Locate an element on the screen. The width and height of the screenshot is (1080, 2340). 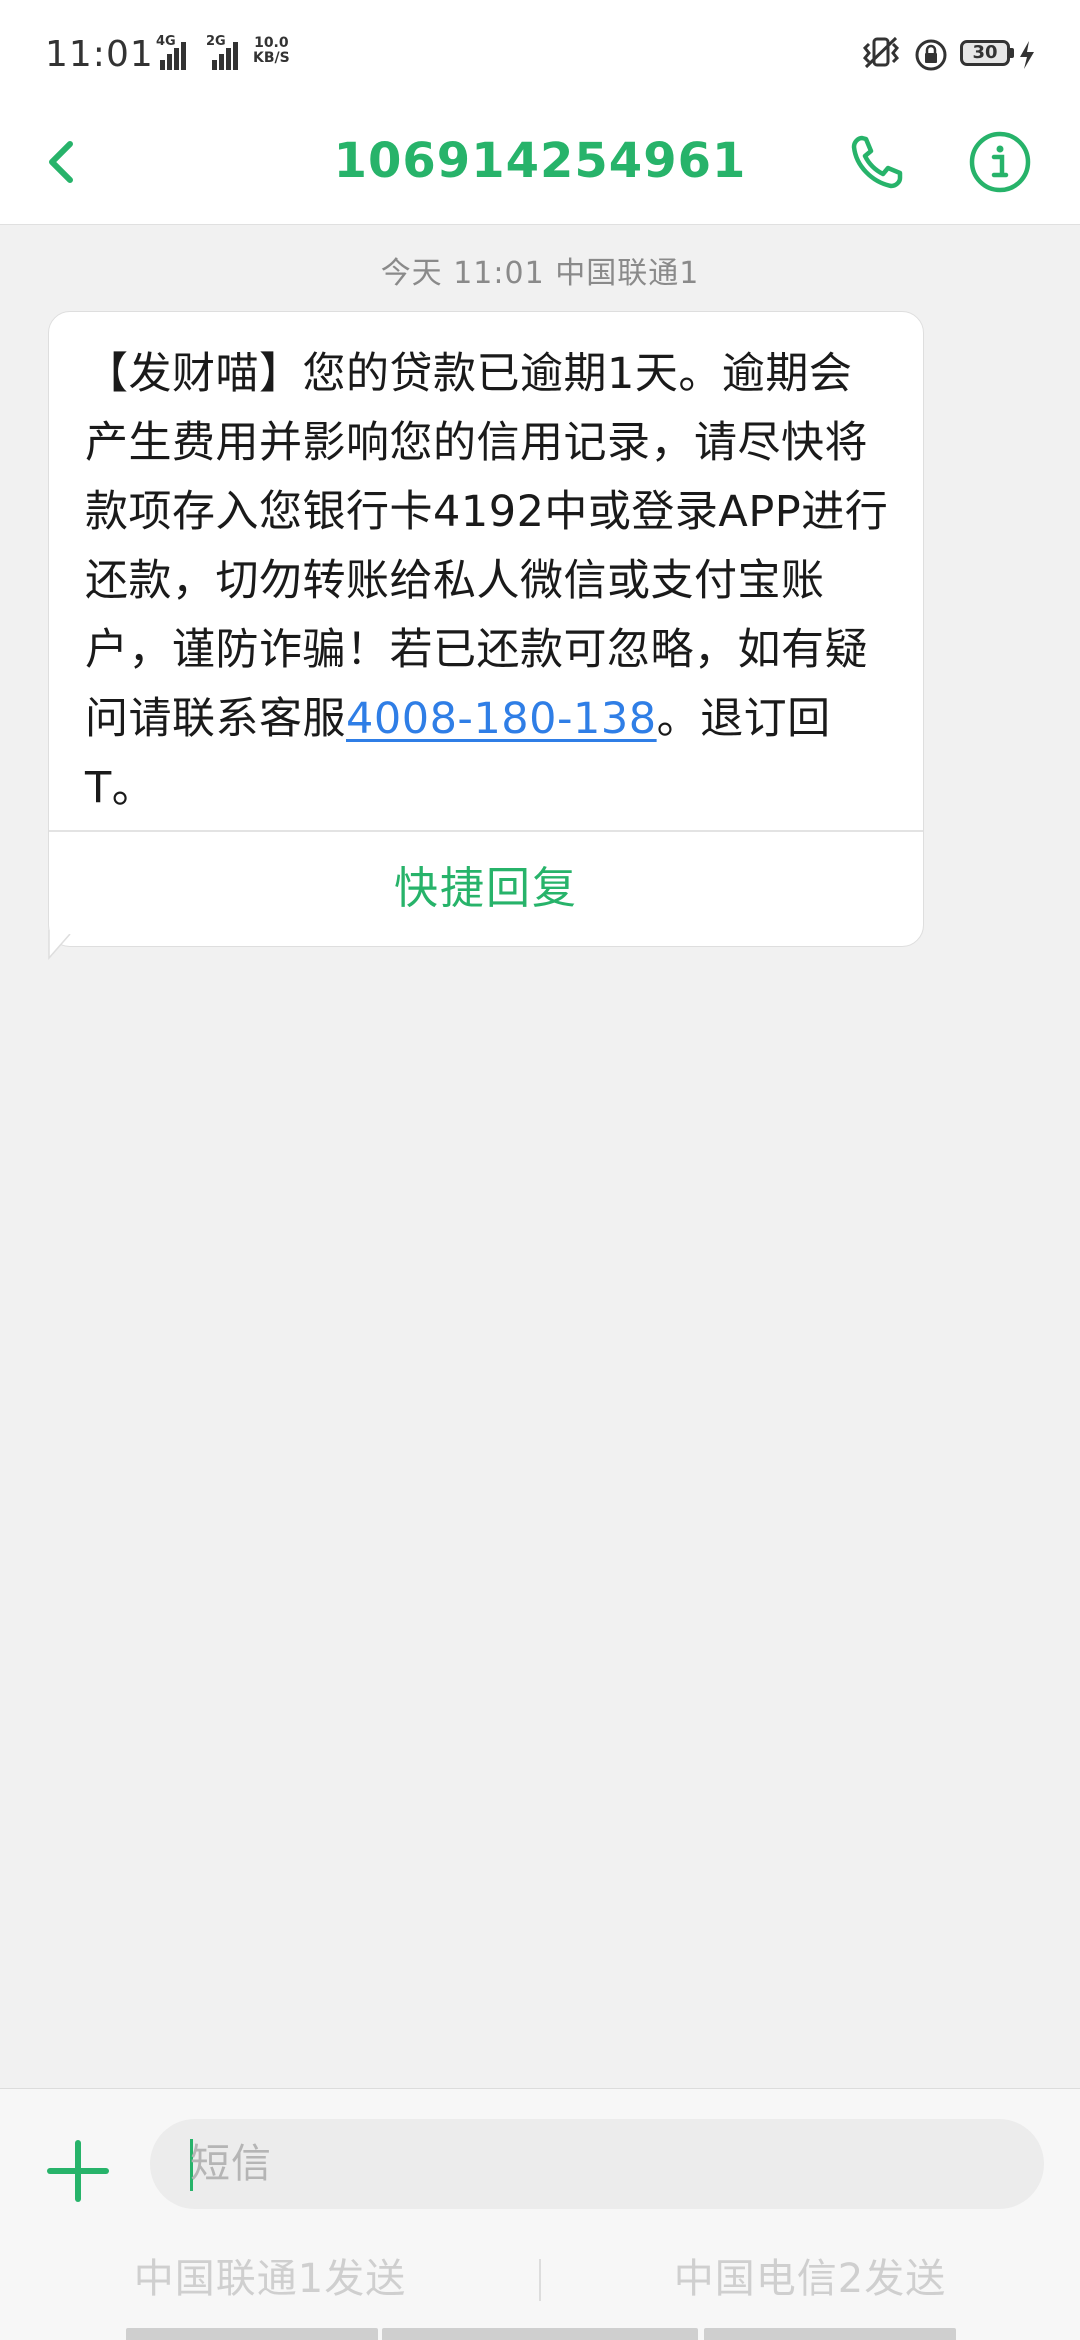
conversation-header: 106914254961 is located at coordinates (540, 162).